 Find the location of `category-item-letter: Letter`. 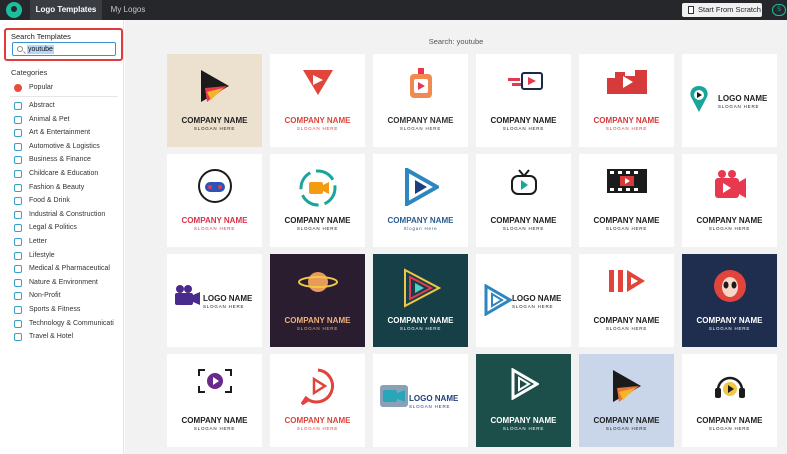

category-item-letter: Letter is located at coordinates (64, 242).